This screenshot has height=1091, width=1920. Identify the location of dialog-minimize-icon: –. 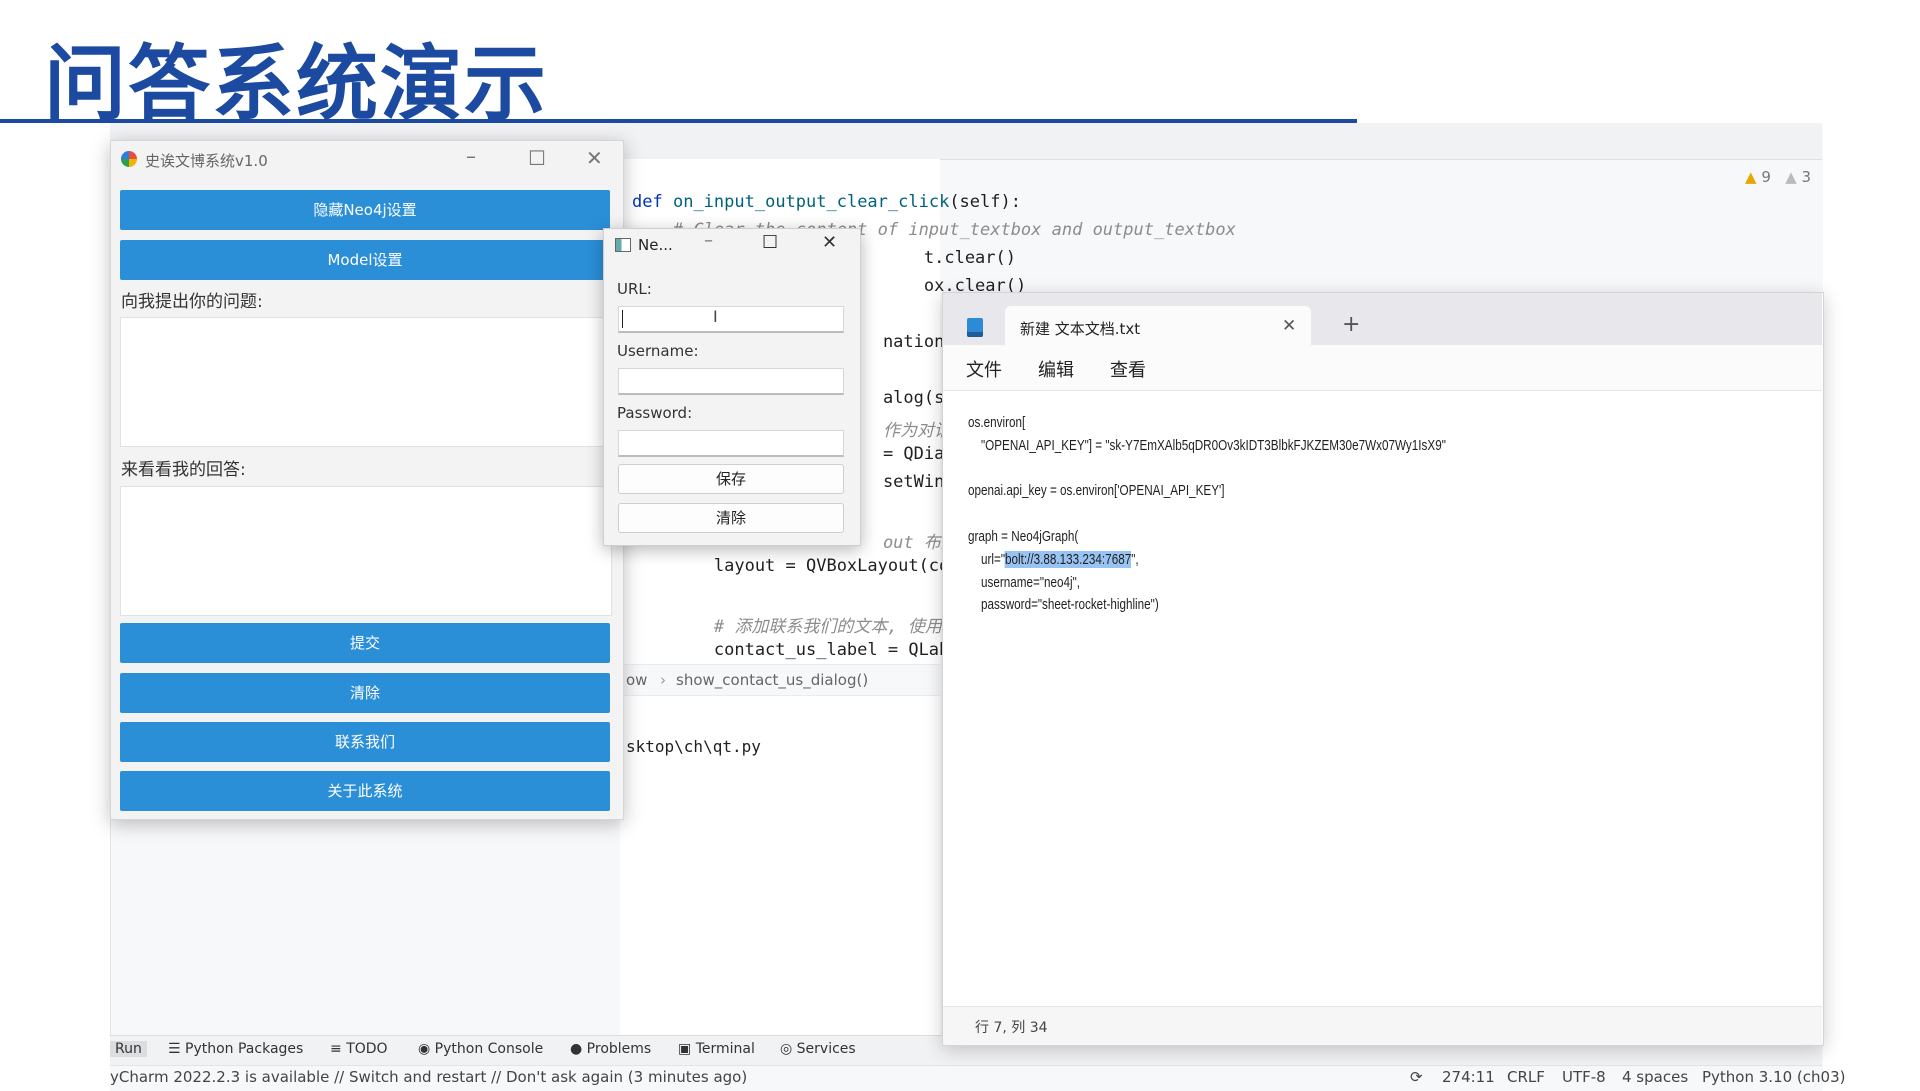
(708, 240).